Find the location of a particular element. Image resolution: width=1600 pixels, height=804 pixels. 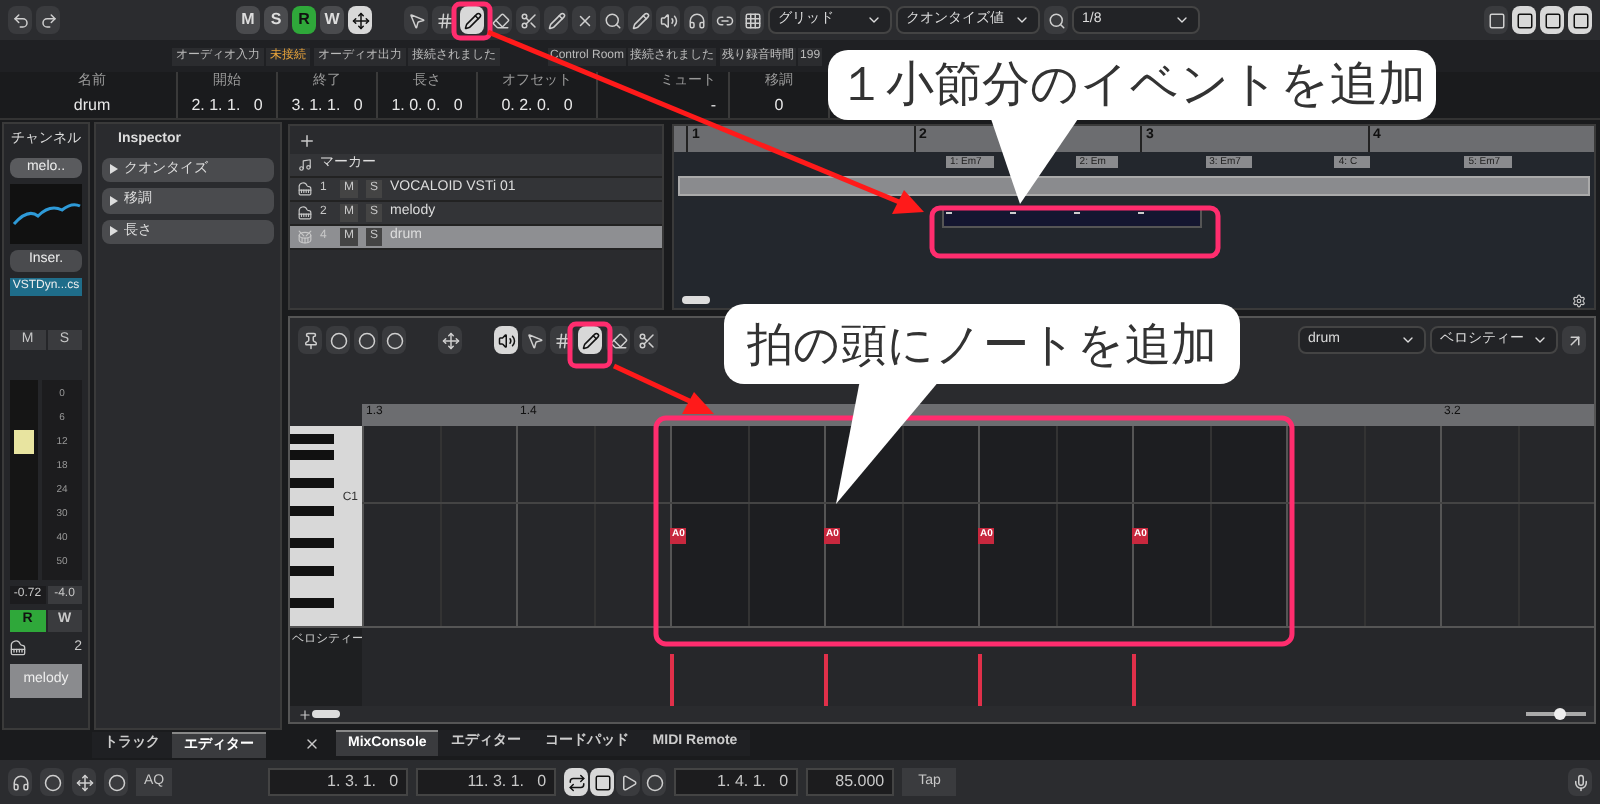

expand-button is located at coordinates (1574, 340).